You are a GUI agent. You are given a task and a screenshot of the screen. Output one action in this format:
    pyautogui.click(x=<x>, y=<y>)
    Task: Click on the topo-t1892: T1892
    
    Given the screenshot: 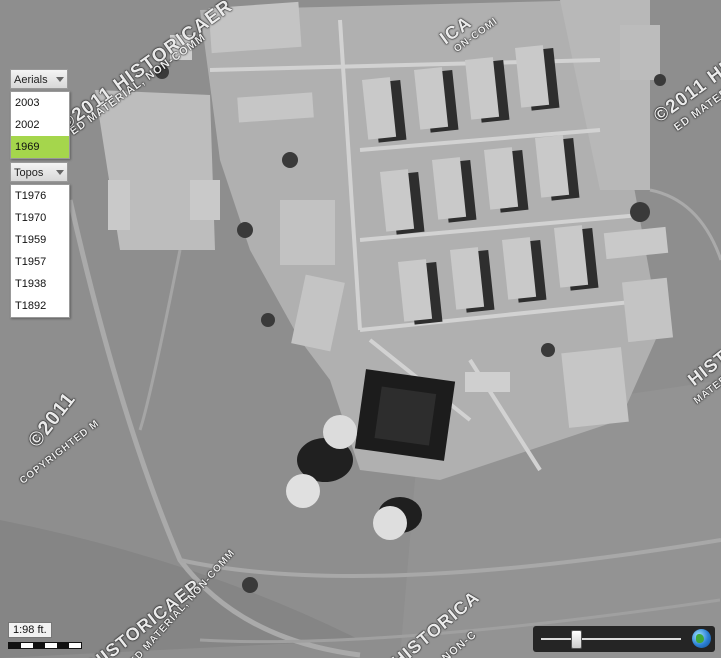 What is the action you would take?
    pyautogui.click(x=40, y=306)
    